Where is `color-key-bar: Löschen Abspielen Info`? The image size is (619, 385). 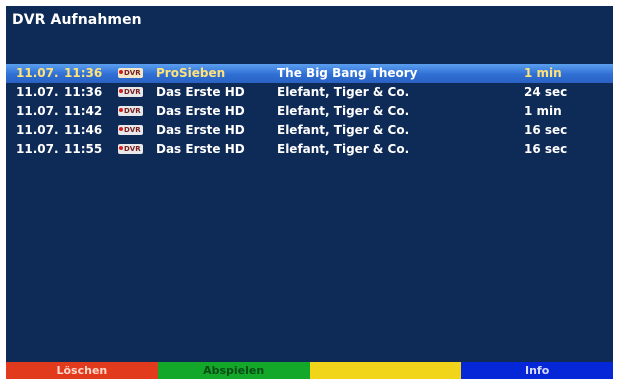
color-key-bar: Löschen Abspielen Info is located at coordinates (309, 370).